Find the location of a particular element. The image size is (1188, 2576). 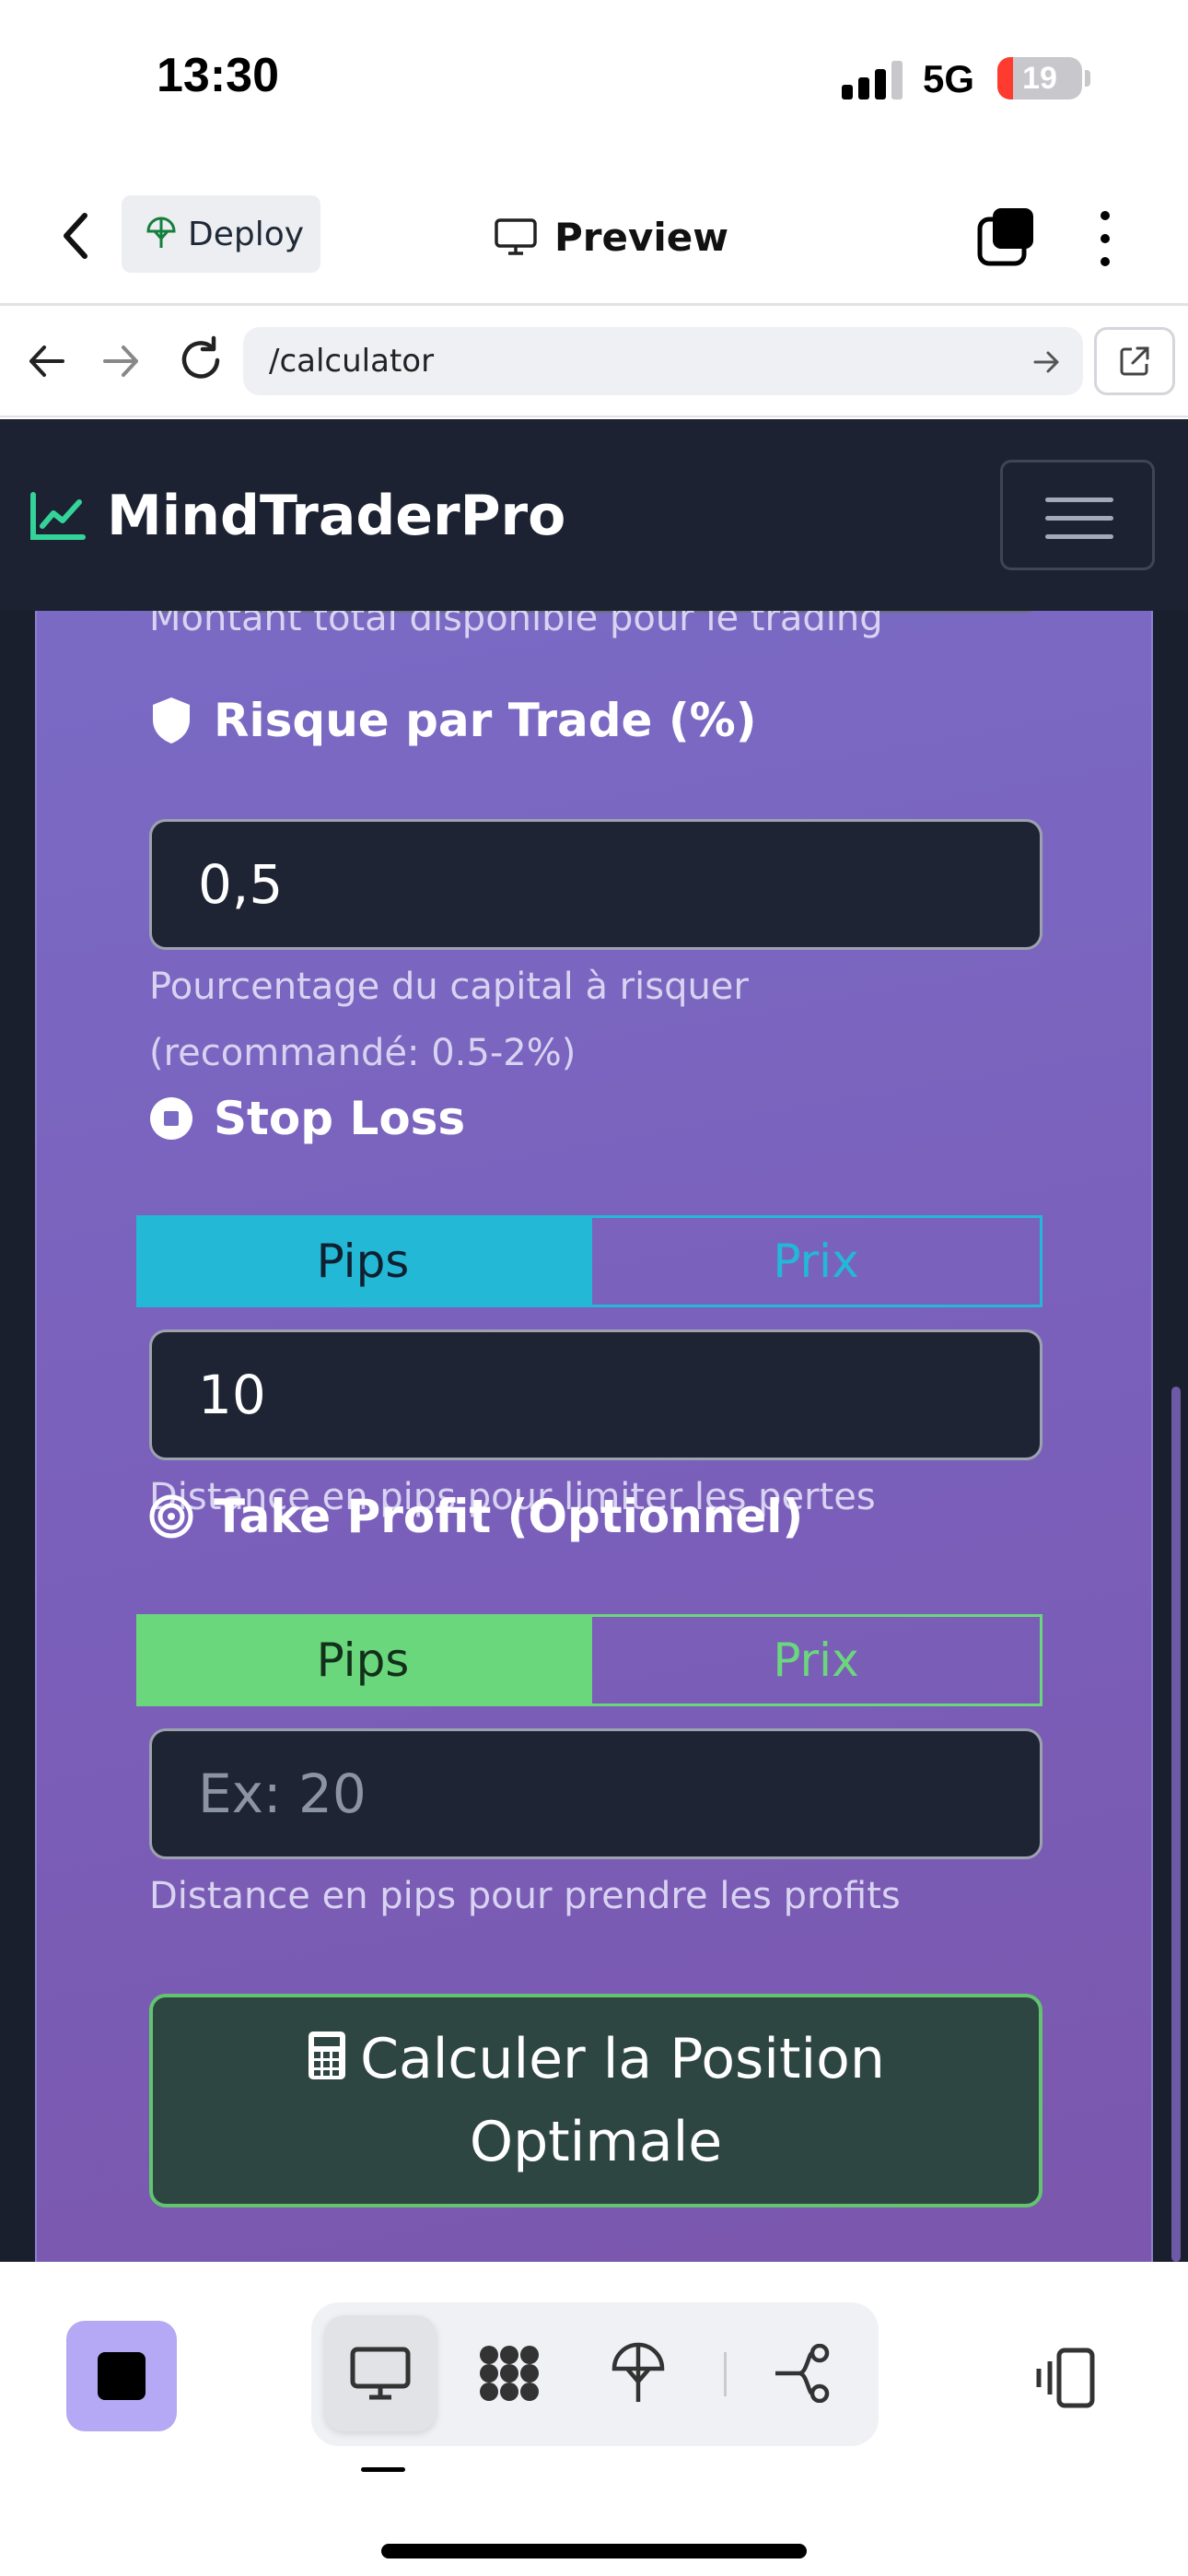

status-time: 13:30 is located at coordinates (218, 75).